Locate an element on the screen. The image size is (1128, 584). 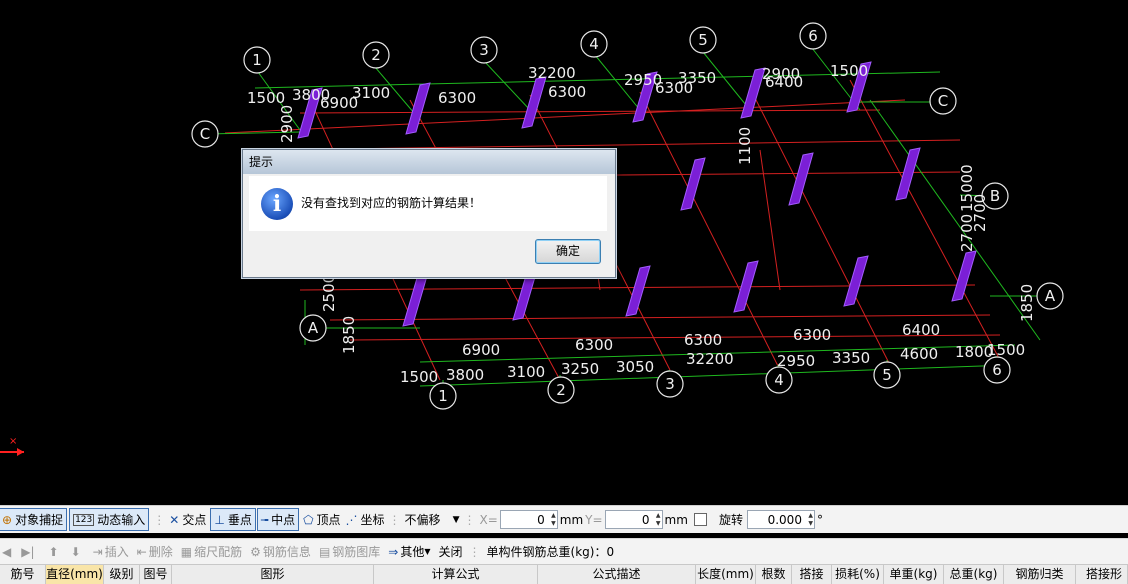
intersection-button: 交点 is located at coordinates (194, 519).